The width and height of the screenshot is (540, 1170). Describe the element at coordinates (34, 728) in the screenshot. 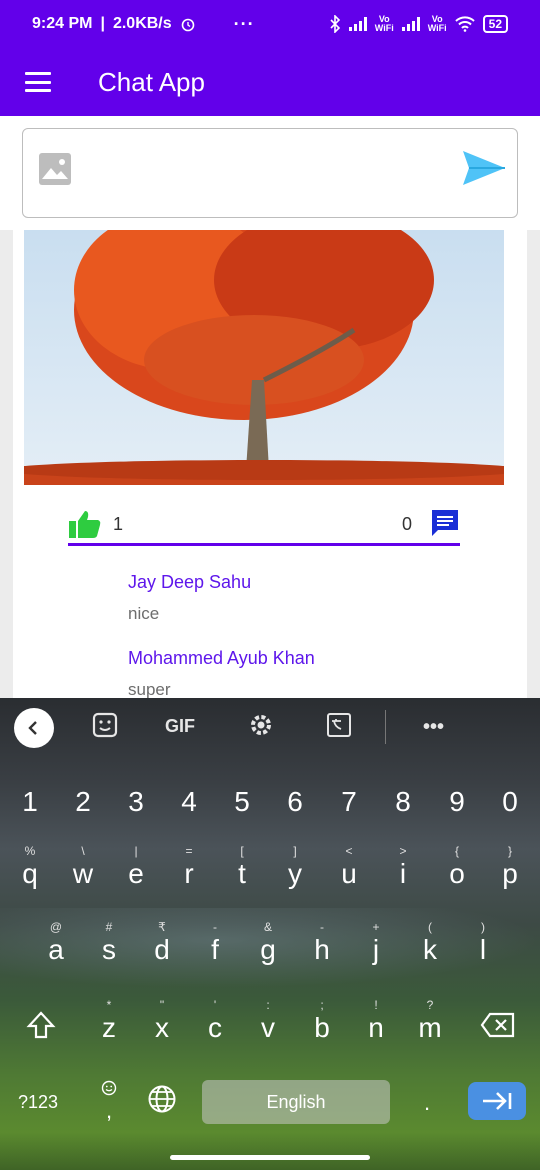

I see `chevron-left-icon` at that location.